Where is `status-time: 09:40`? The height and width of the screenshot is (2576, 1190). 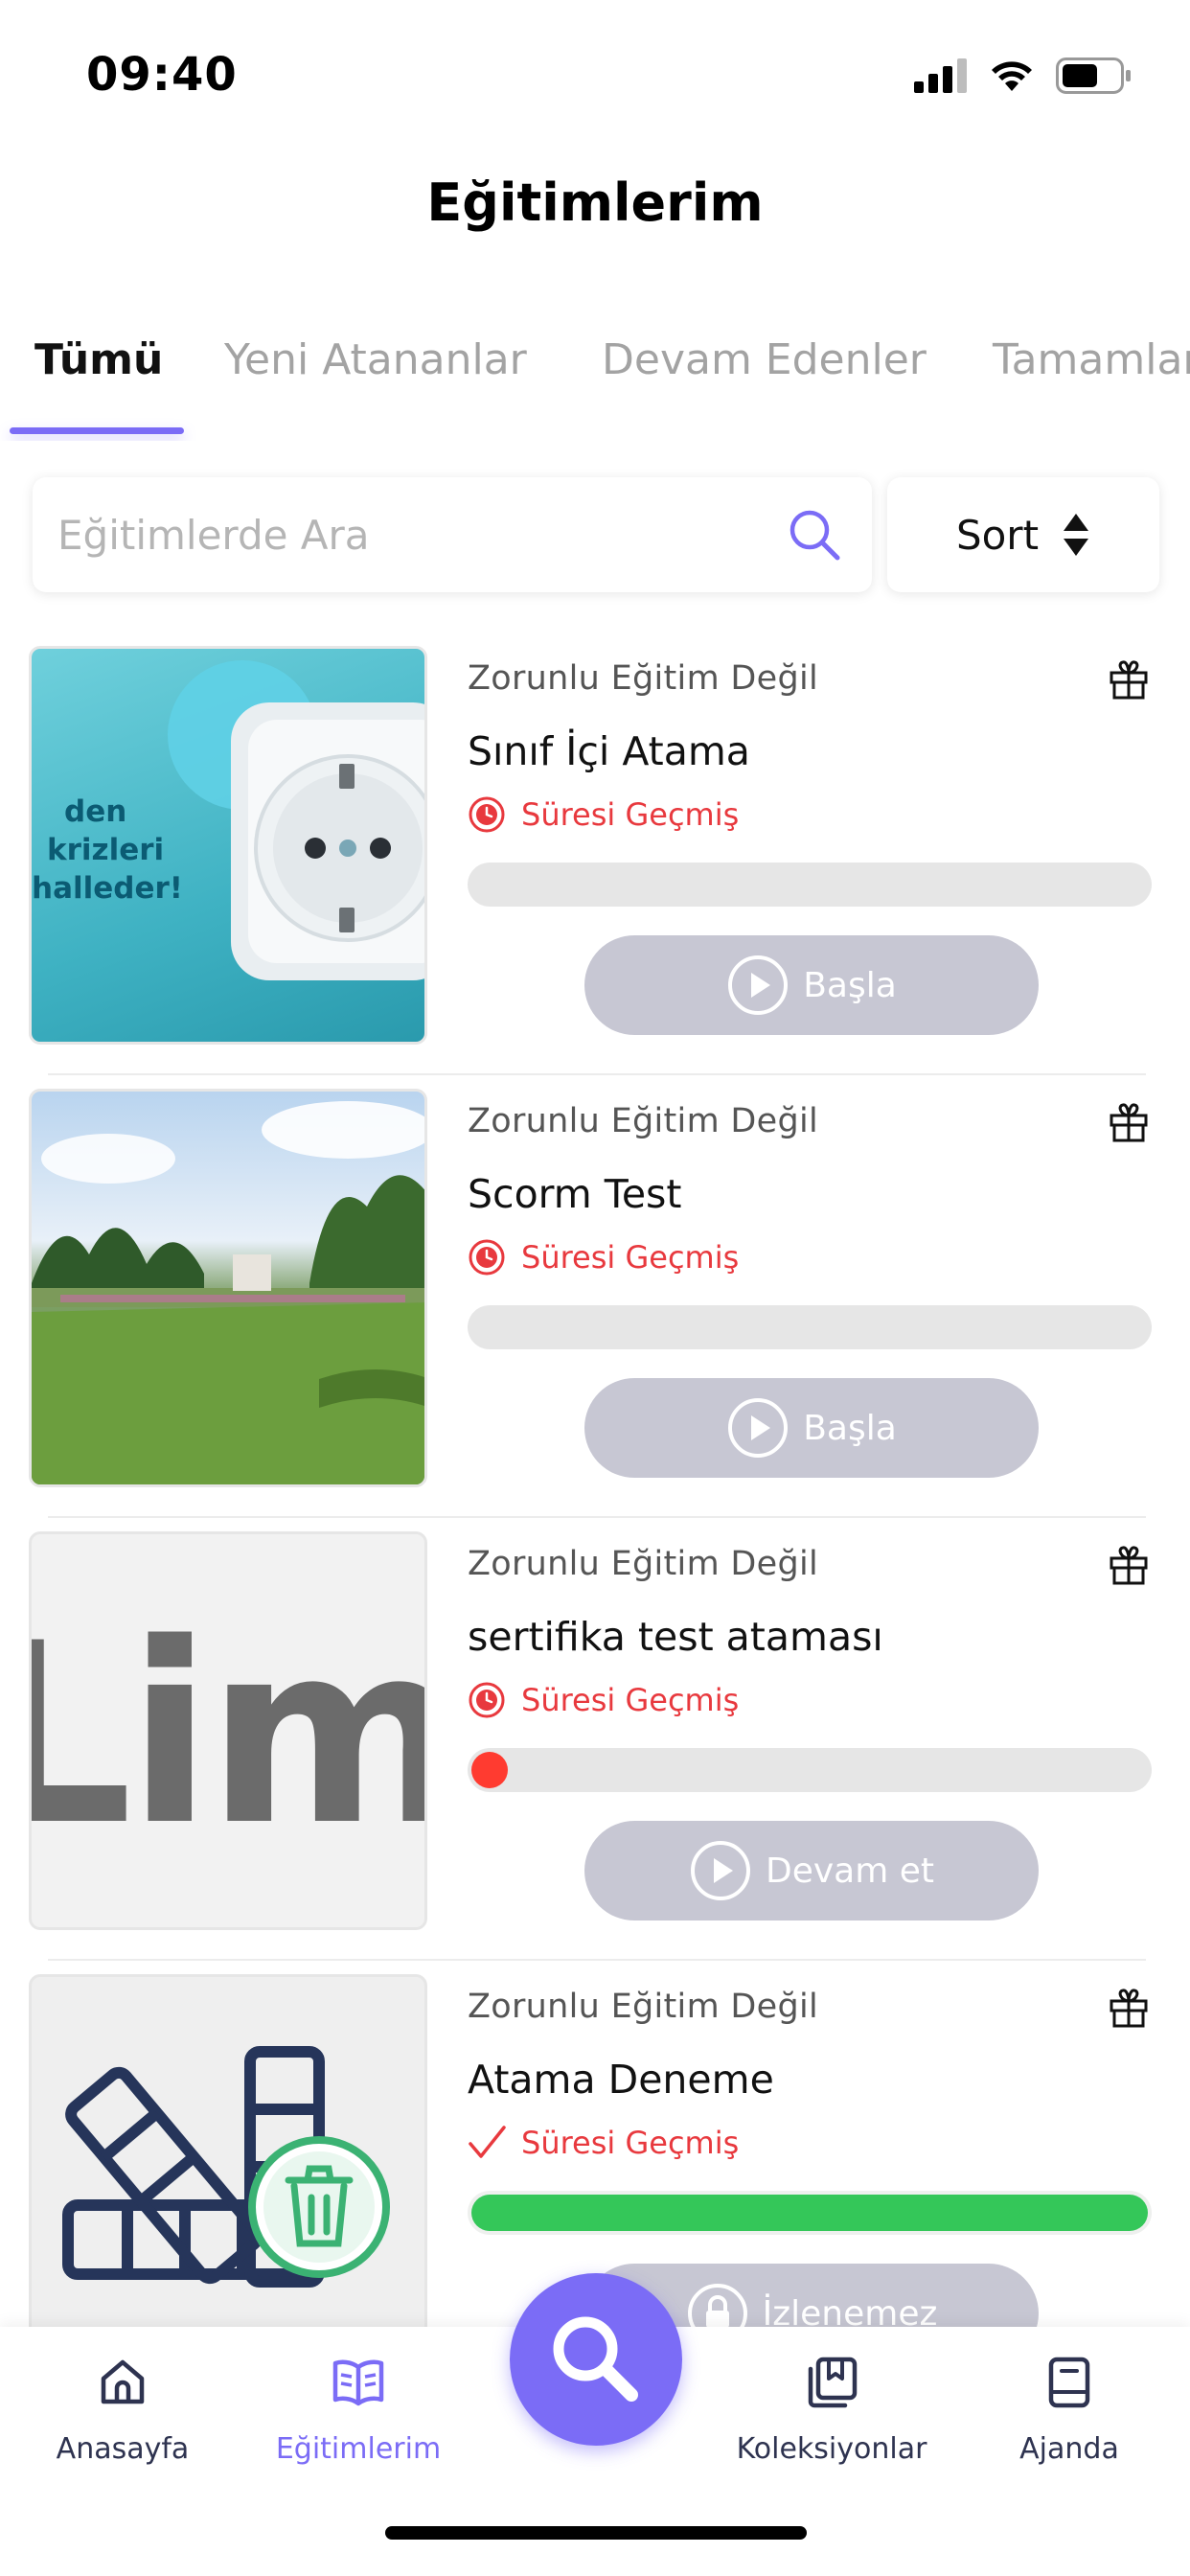
status-time: 09:40 is located at coordinates (162, 75).